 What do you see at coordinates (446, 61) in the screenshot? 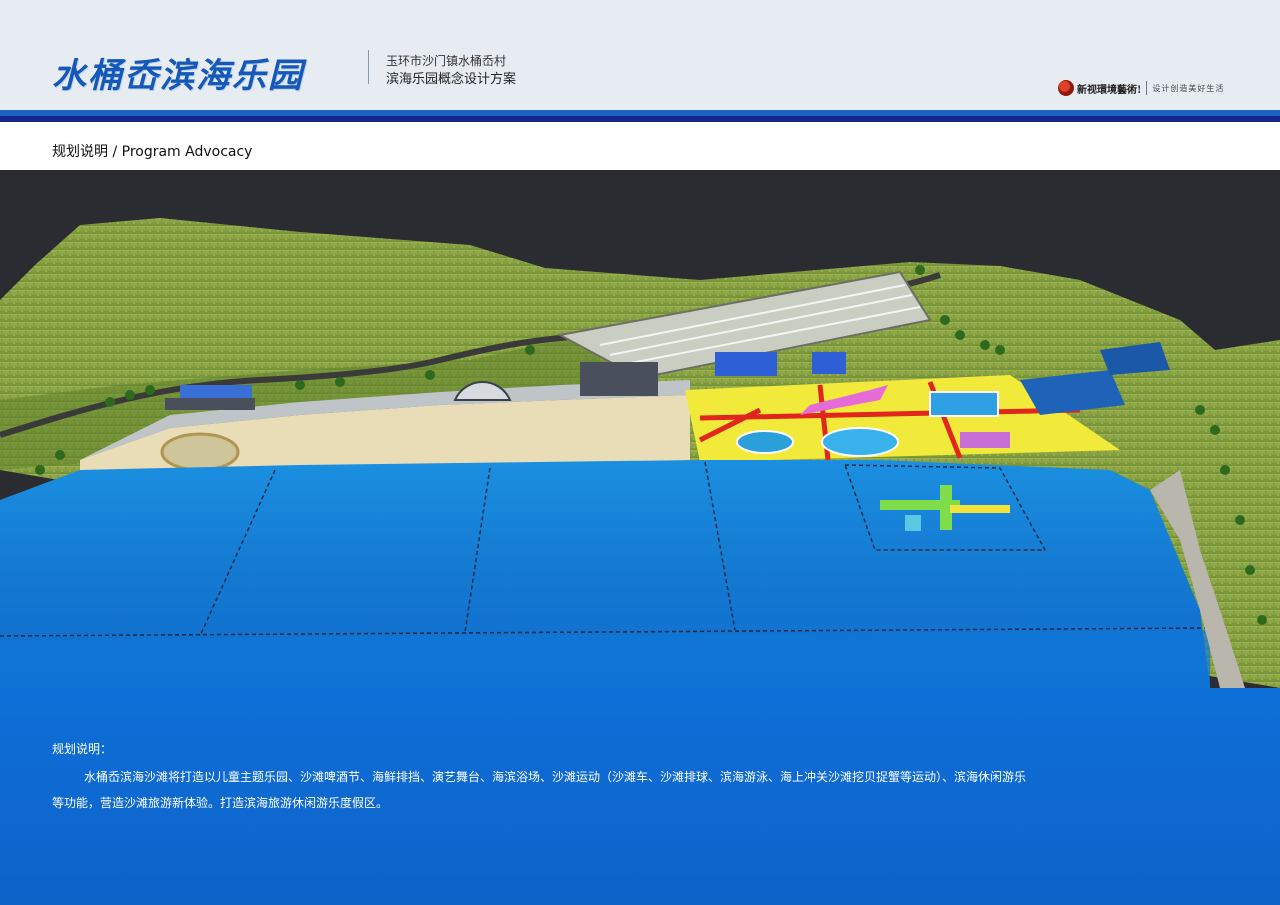
I see `location-text: 玉环市沙门镇水桶岙村` at bounding box center [446, 61].